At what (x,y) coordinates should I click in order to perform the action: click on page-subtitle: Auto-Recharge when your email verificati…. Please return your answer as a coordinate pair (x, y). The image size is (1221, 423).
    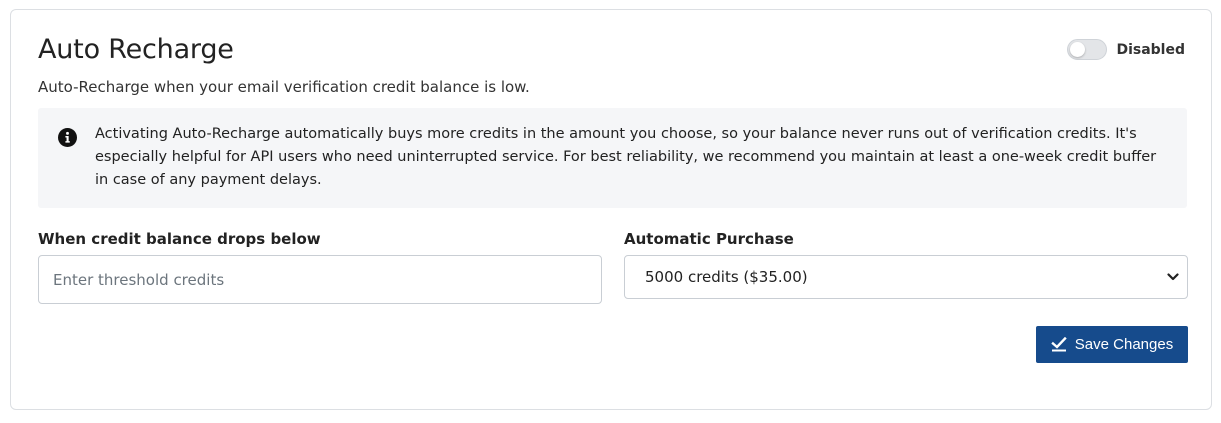
    Looking at the image, I should click on (284, 87).